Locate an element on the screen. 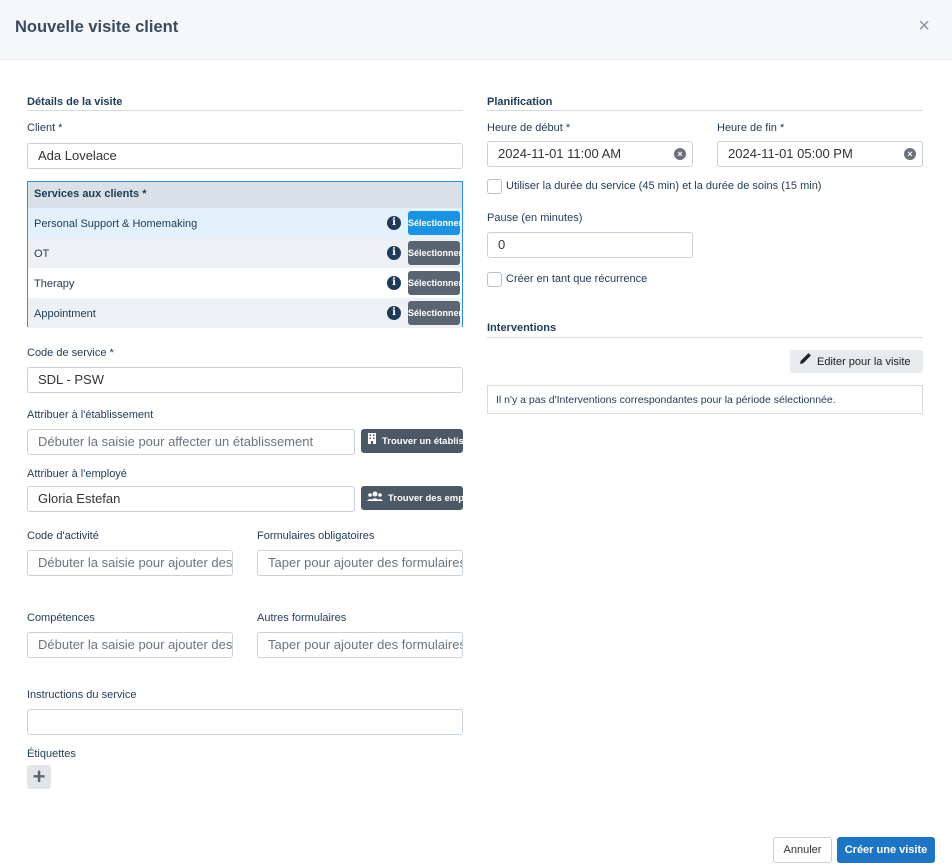 Image resolution: width=952 pixels, height=866 pixels. find-facility-label: Trouver un établissement is located at coordinates (422, 441).